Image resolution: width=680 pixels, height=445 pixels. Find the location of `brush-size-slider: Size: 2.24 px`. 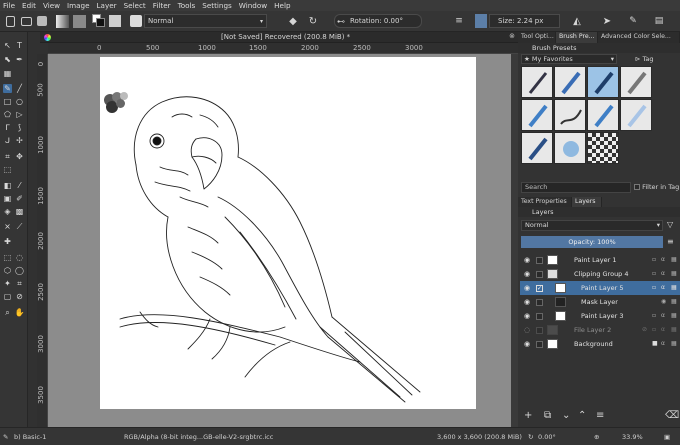

brush-size-slider: Size: 2.24 px is located at coordinates (524, 21).